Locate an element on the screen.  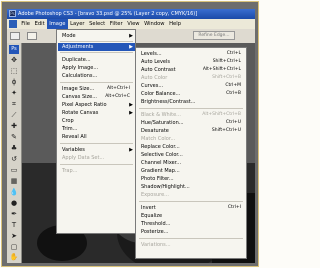
tool-preset-icon is located at coordinates (15, 36).